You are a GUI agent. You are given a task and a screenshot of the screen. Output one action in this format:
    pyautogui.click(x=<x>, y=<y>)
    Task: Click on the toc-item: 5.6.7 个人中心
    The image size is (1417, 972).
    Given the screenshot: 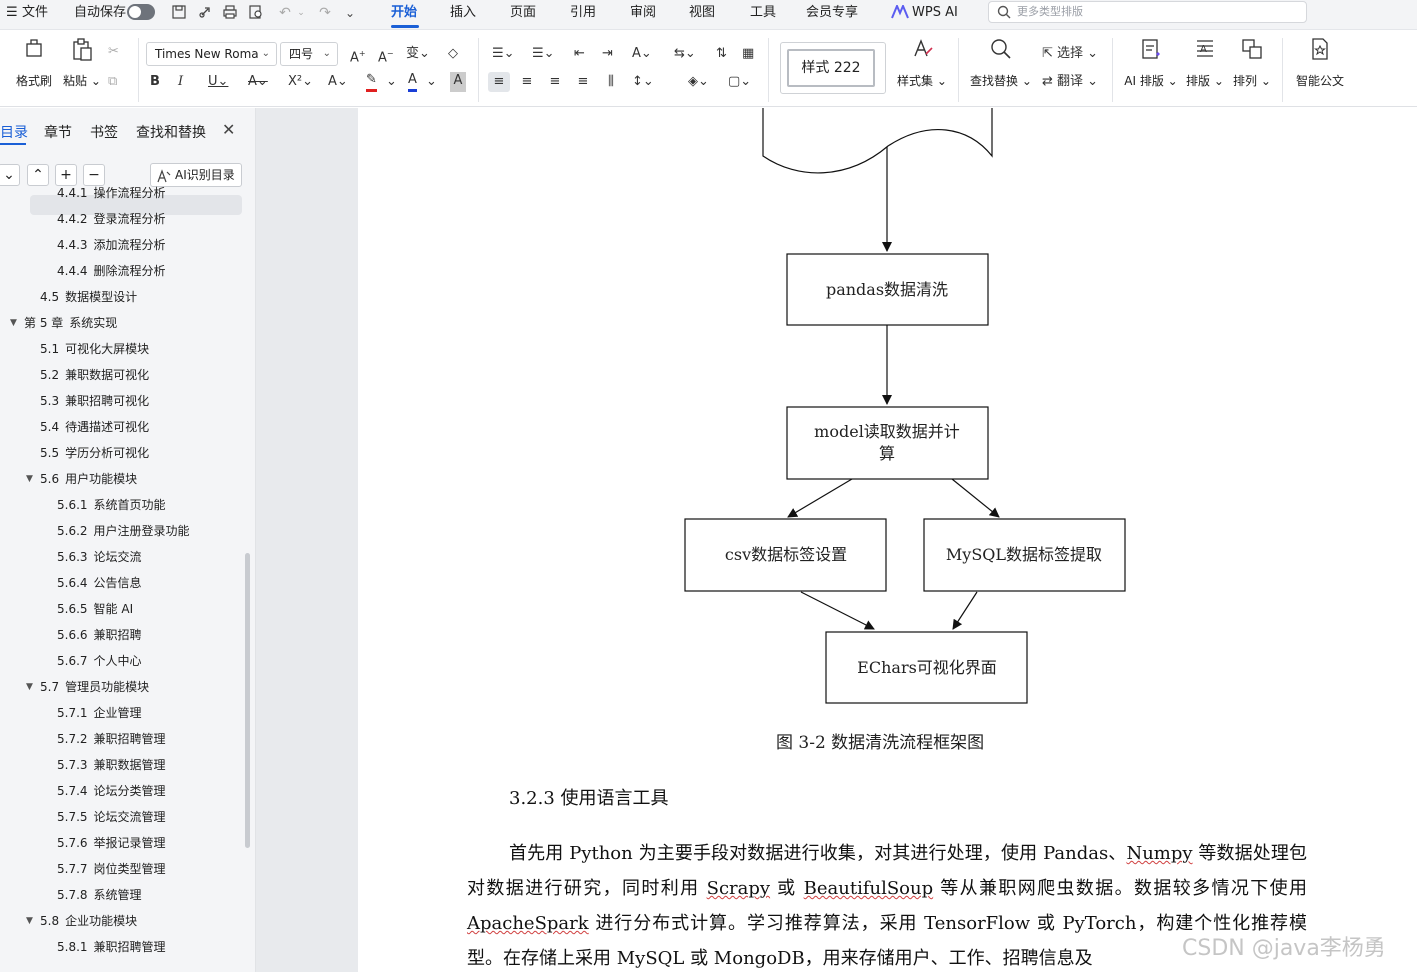 What is the action you would take?
    pyautogui.click(x=99, y=661)
    